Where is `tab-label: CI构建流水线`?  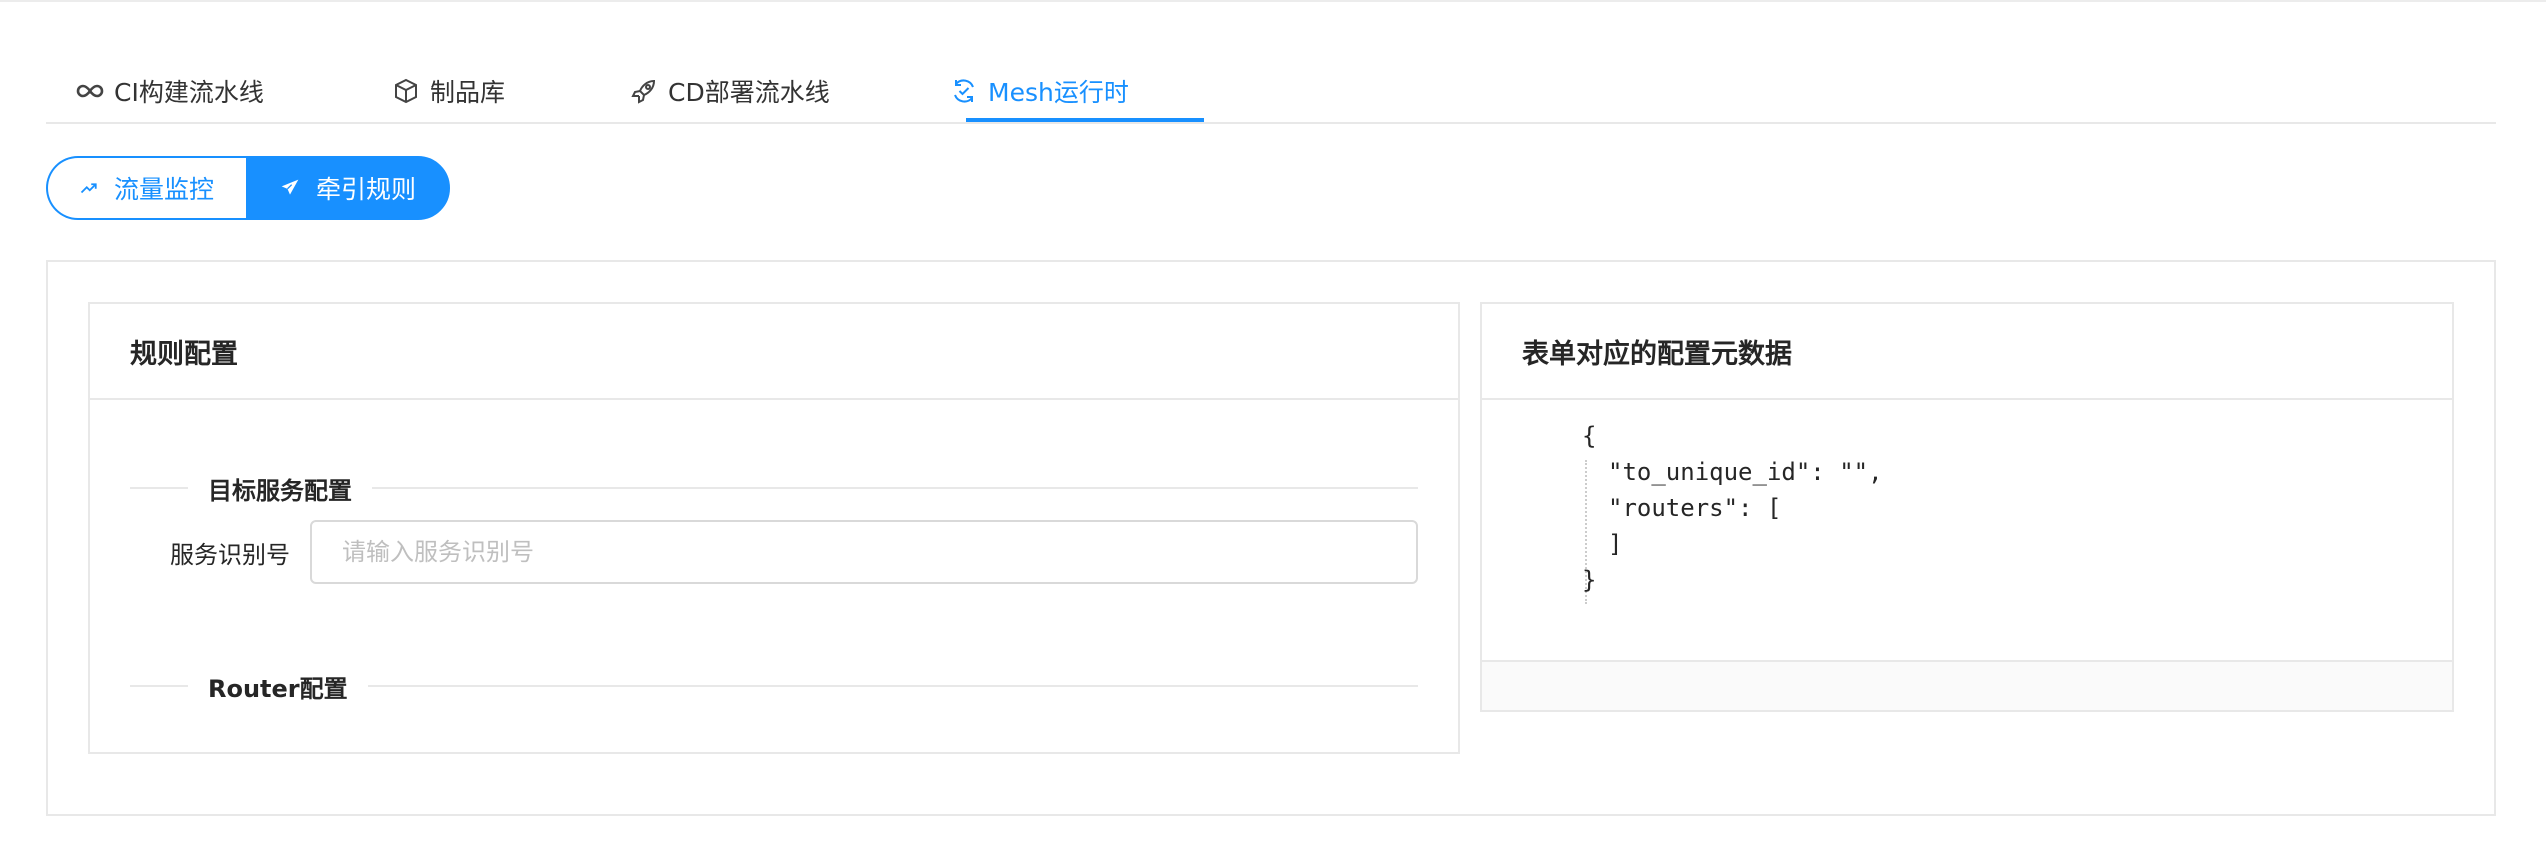
tab-label: CI构建流水线 is located at coordinates (189, 92).